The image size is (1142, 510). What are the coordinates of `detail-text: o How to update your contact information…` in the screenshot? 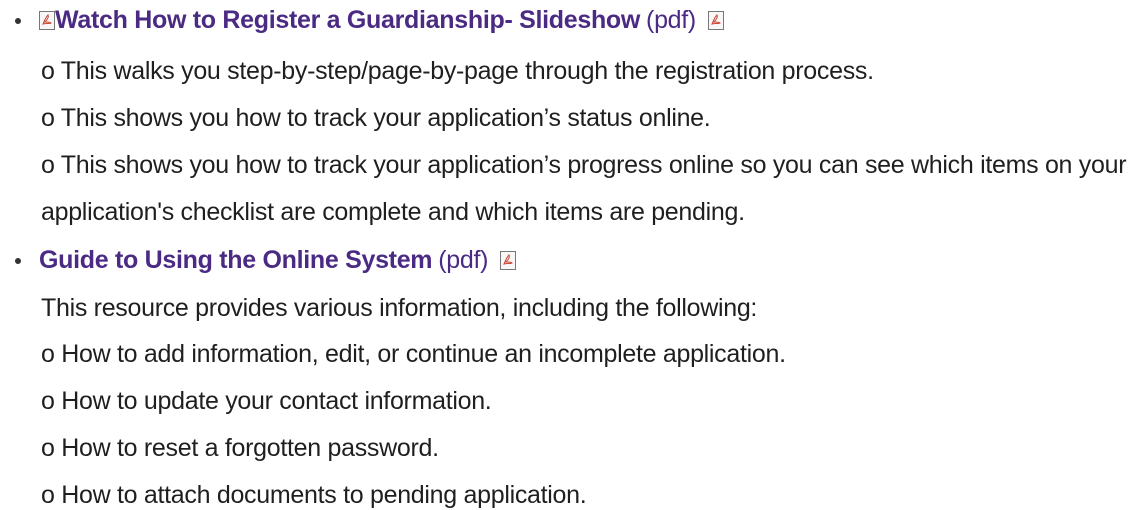 It's located at (266, 401).